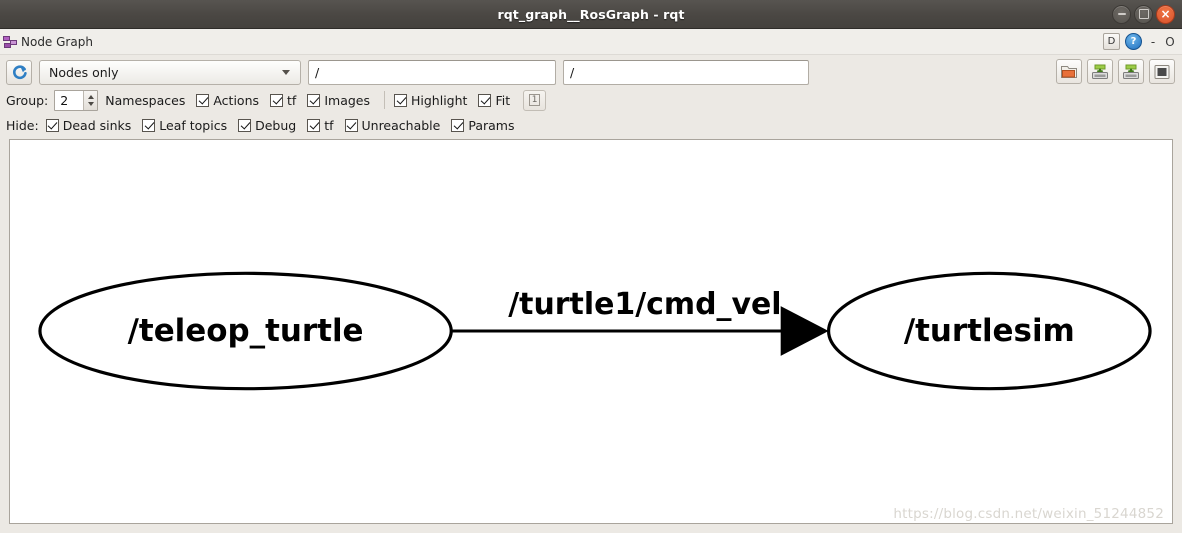  What do you see at coordinates (401, 125) in the screenshot?
I see `checkbox-unreachable-label: Unreachable` at bounding box center [401, 125].